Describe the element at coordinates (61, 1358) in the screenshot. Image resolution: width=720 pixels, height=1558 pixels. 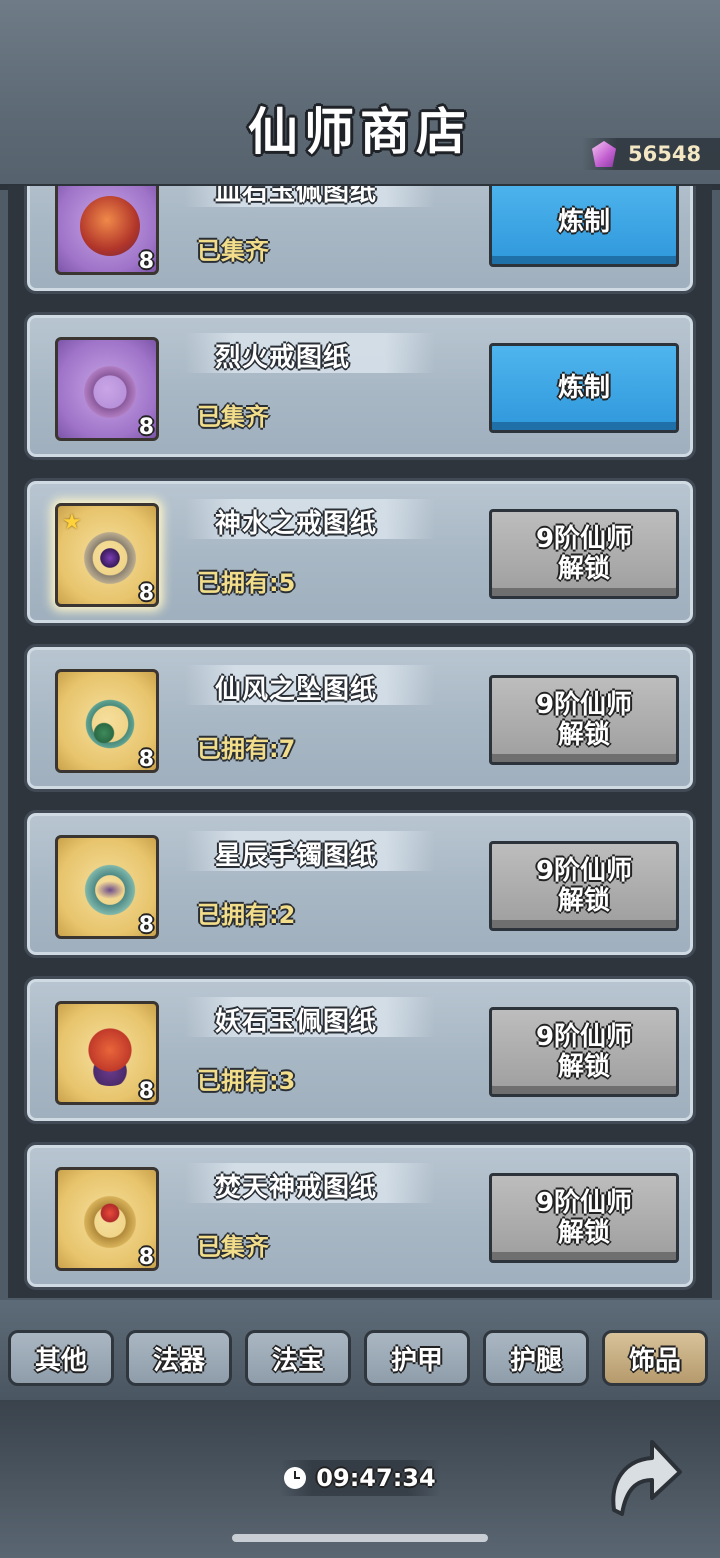
I see `tab-other: 其他` at that location.